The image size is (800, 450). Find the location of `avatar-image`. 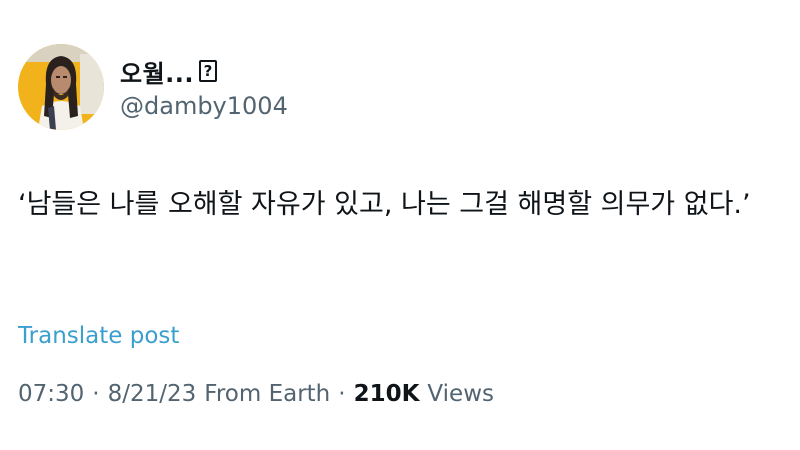

avatar-image is located at coordinates (61, 87).